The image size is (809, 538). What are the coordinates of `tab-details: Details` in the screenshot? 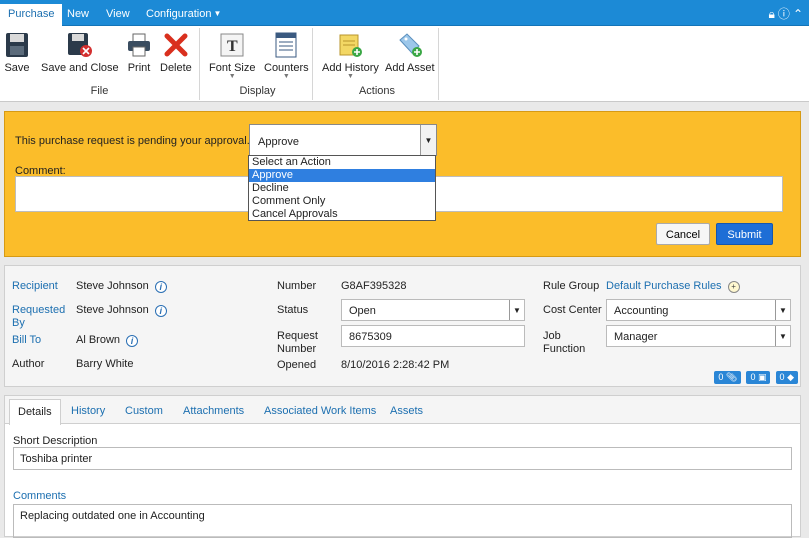 It's located at (35, 412).